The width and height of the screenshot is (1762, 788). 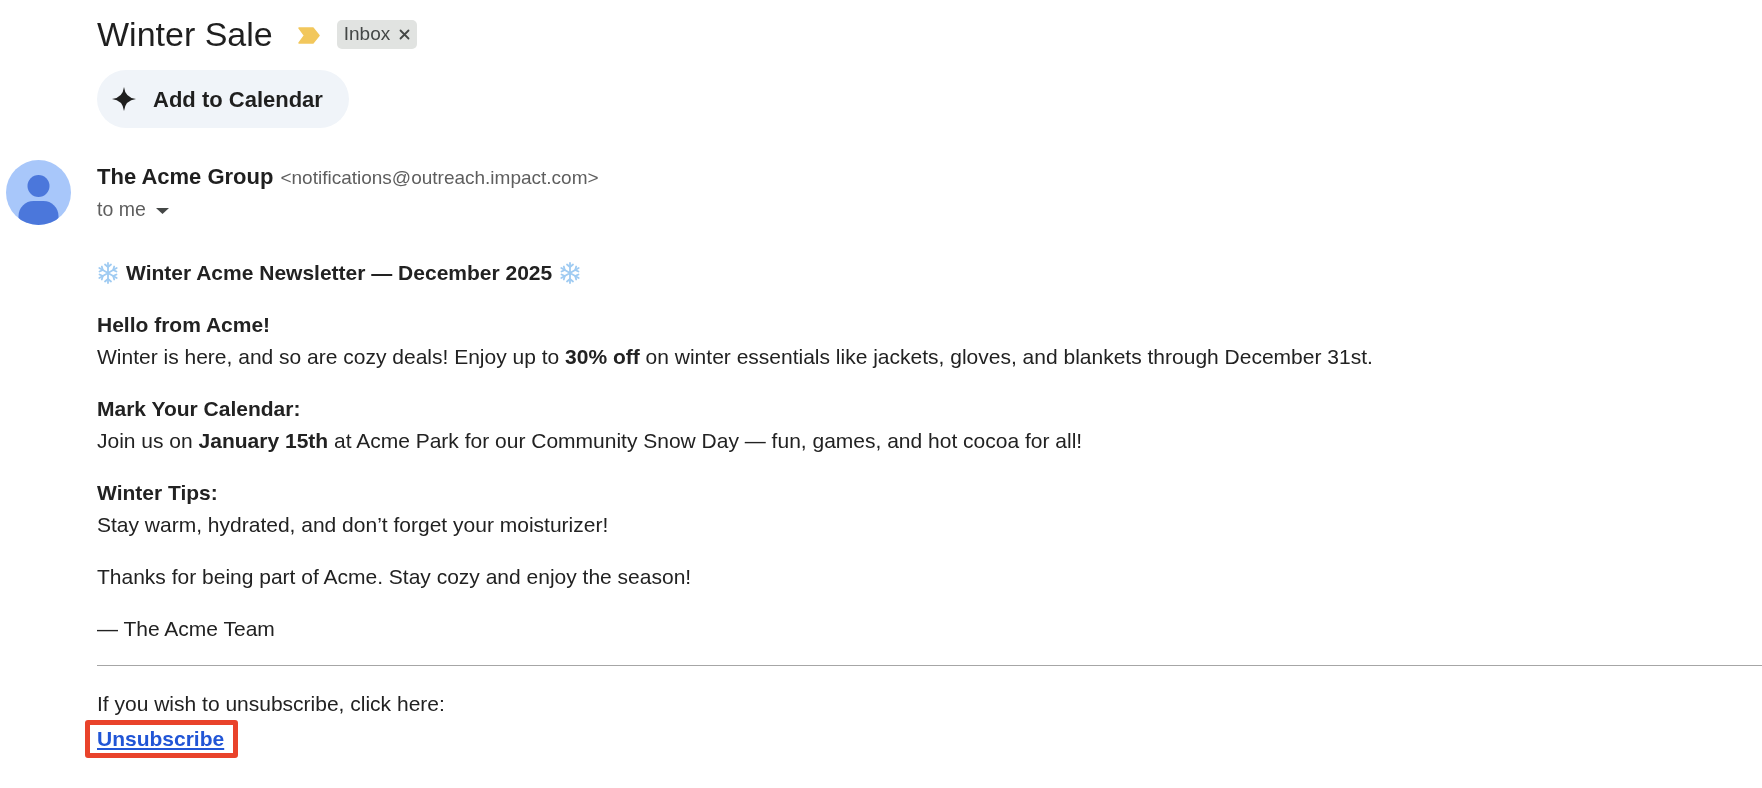 I want to click on unsubscribe-prompt: If you wish to unsubscribe, click here:, so click(x=271, y=704).